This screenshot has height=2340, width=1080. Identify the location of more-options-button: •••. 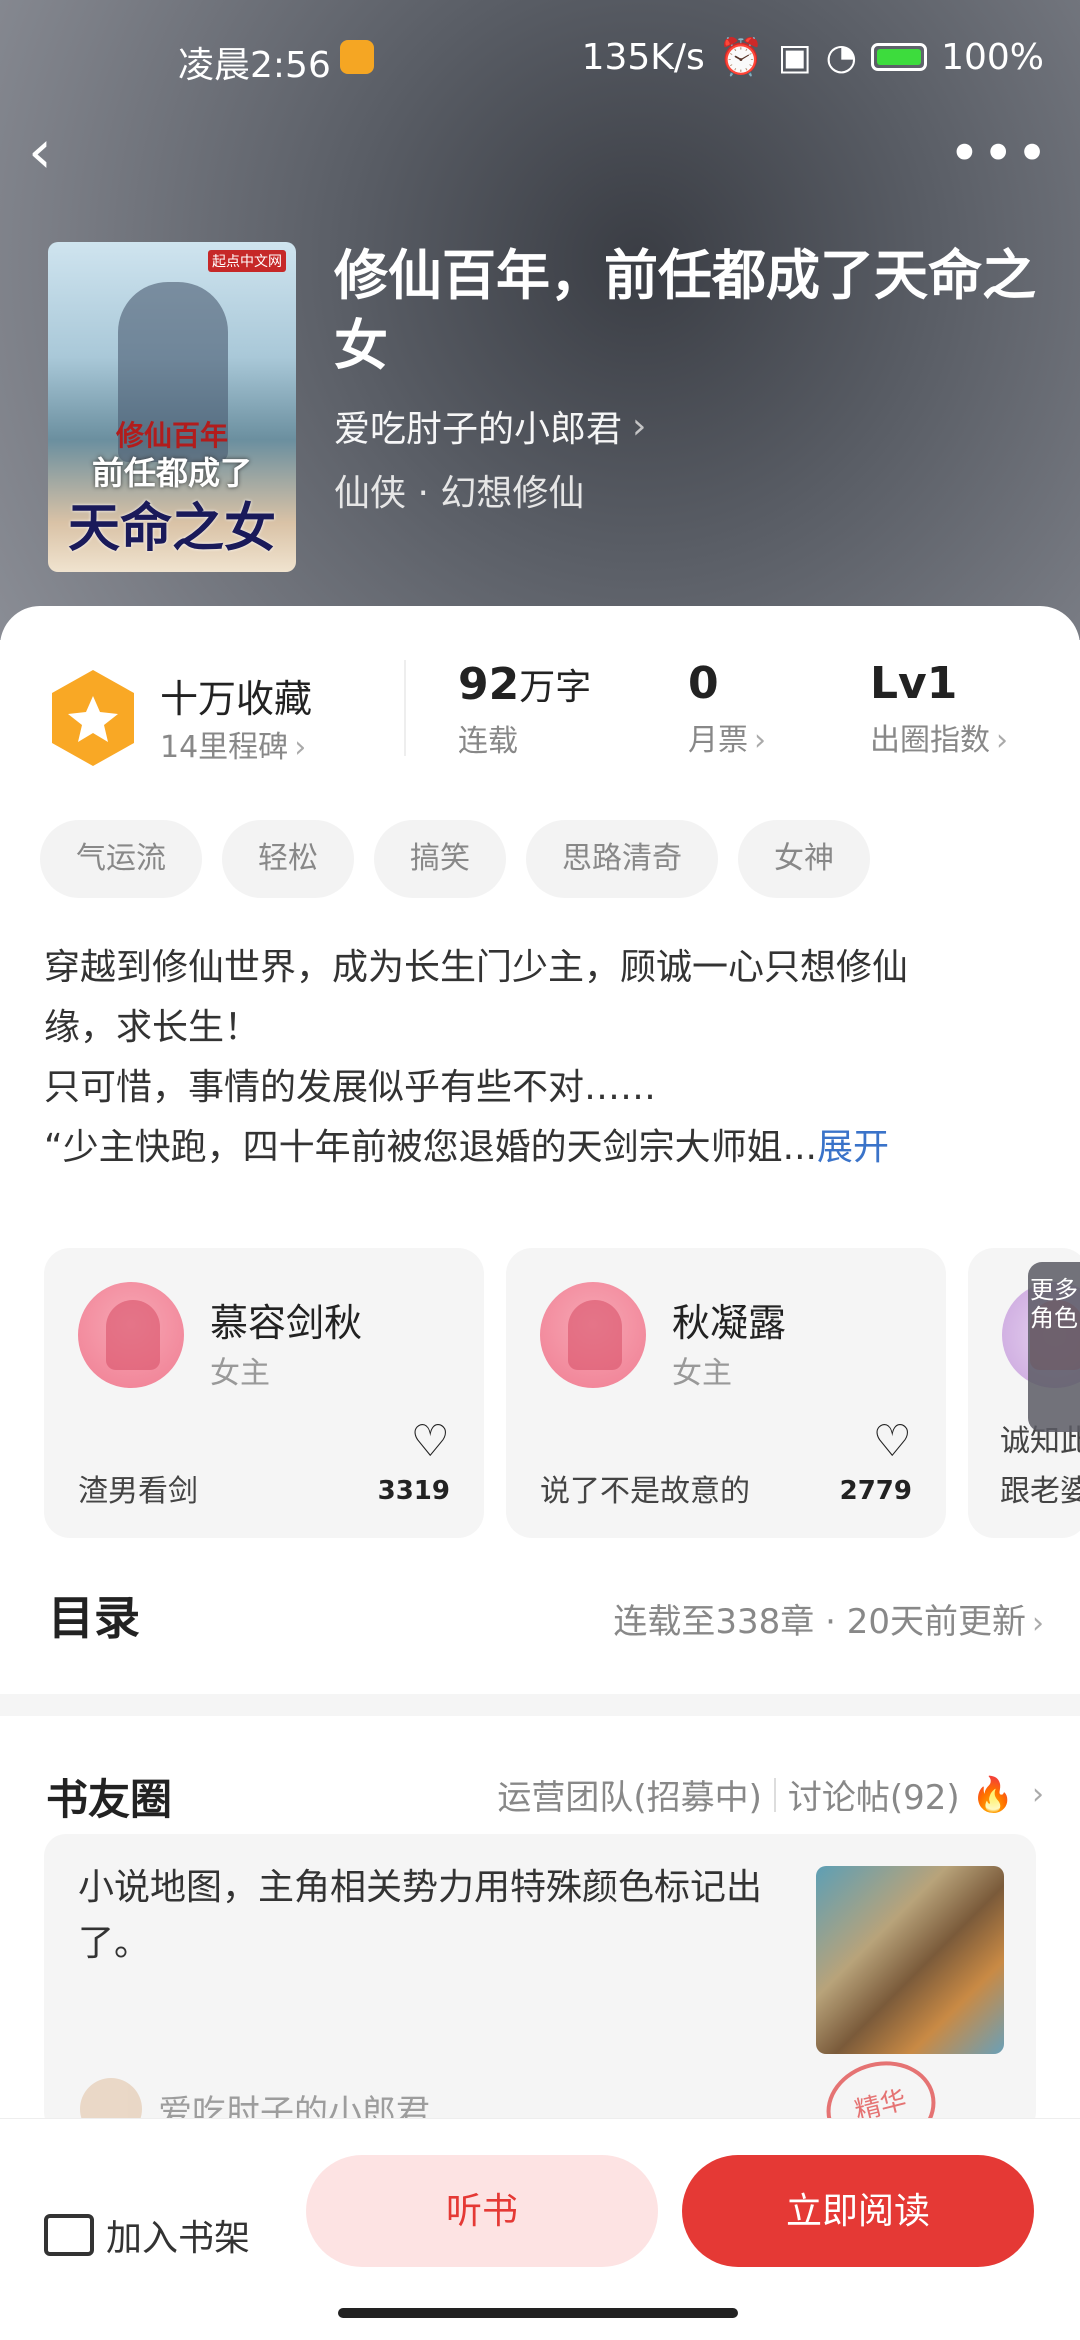
(999, 153).